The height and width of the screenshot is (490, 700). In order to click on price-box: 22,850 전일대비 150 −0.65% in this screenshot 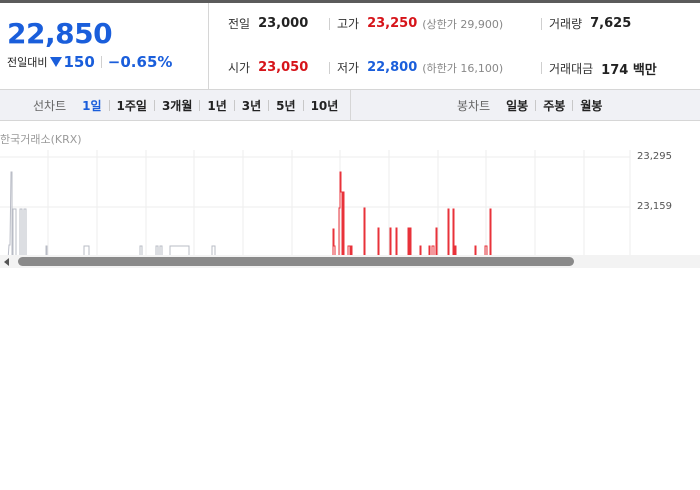, I will do `click(104, 46)`.